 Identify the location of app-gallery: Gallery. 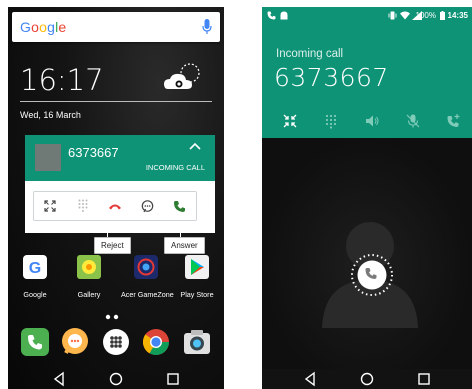
(89, 276).